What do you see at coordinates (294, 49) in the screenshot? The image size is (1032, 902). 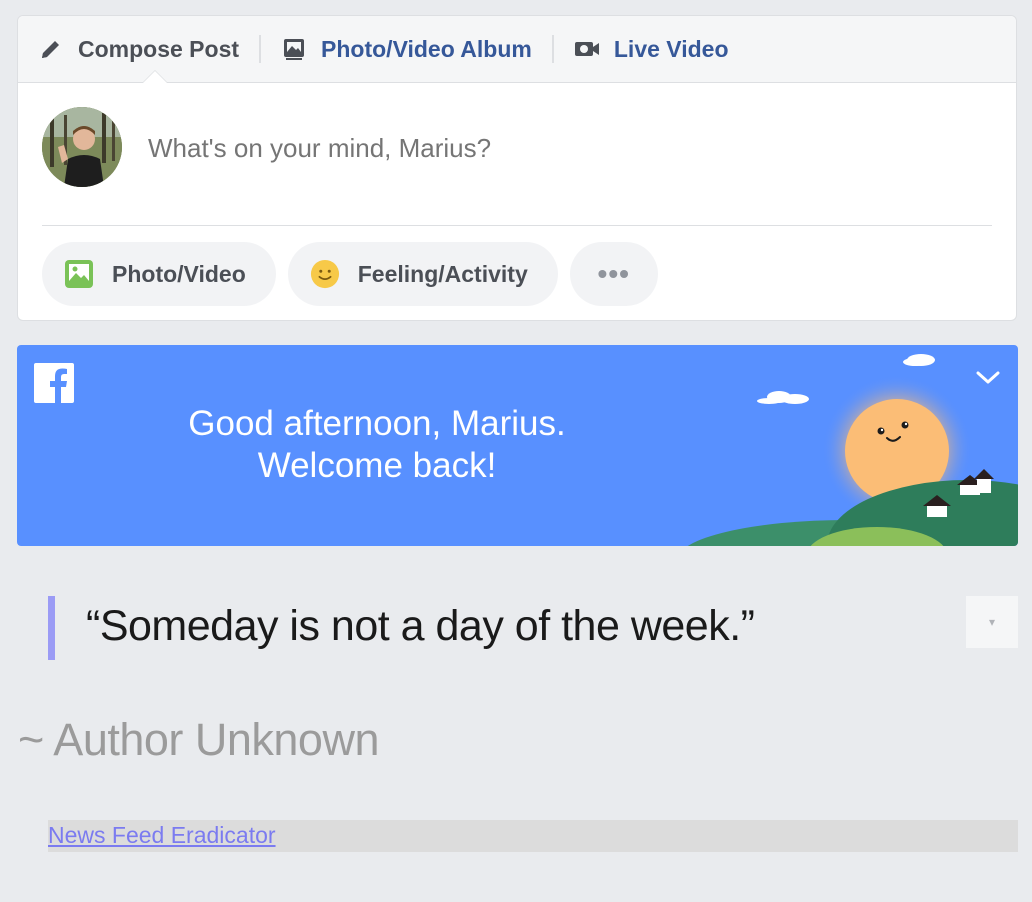 I see `photo-album-icon` at bounding box center [294, 49].